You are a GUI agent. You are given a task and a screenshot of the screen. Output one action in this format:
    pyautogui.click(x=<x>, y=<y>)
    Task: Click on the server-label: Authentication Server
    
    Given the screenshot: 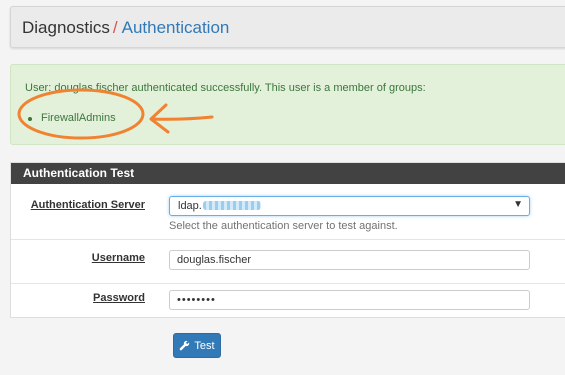 What is the action you would take?
    pyautogui.click(x=87, y=205)
    